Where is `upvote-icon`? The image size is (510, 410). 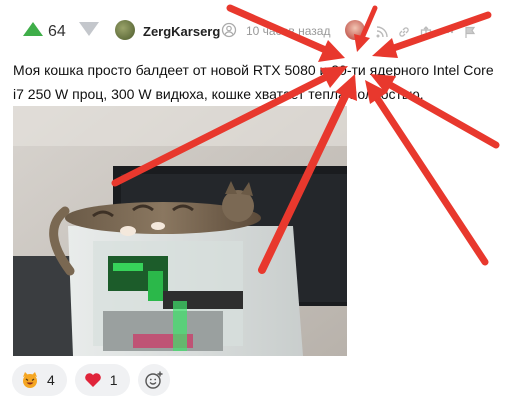 upvote-icon is located at coordinates (33, 29).